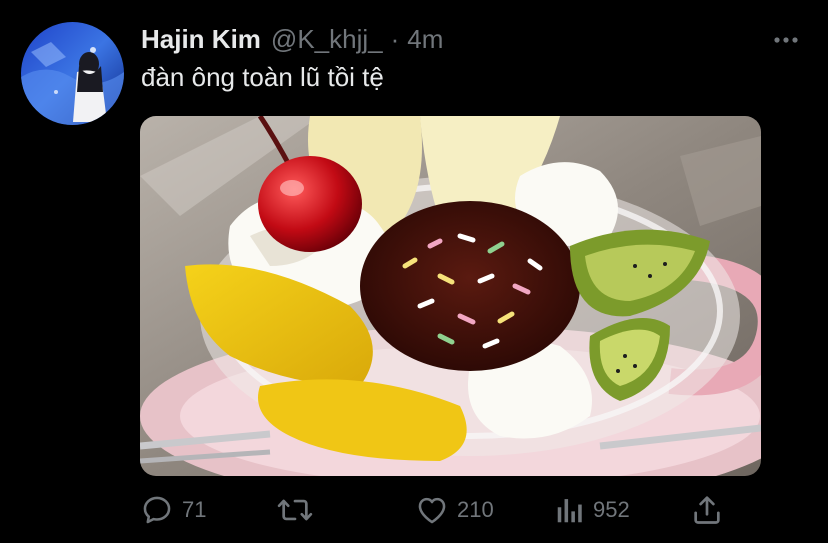  What do you see at coordinates (262, 77) in the screenshot?
I see `tweet-text: đàn ông toàn lũ tồi tệ` at bounding box center [262, 77].